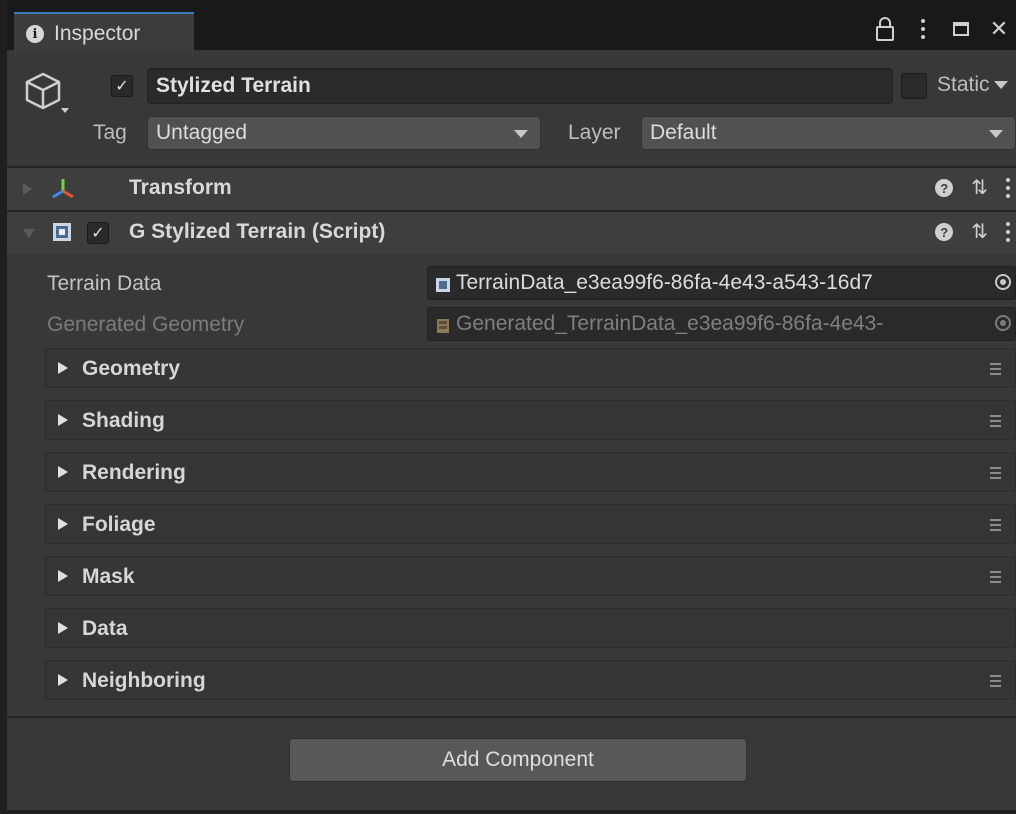 This screenshot has width=1016, height=814. What do you see at coordinates (530, 368) in the screenshot?
I see `section-geometry: Geometry` at bounding box center [530, 368].